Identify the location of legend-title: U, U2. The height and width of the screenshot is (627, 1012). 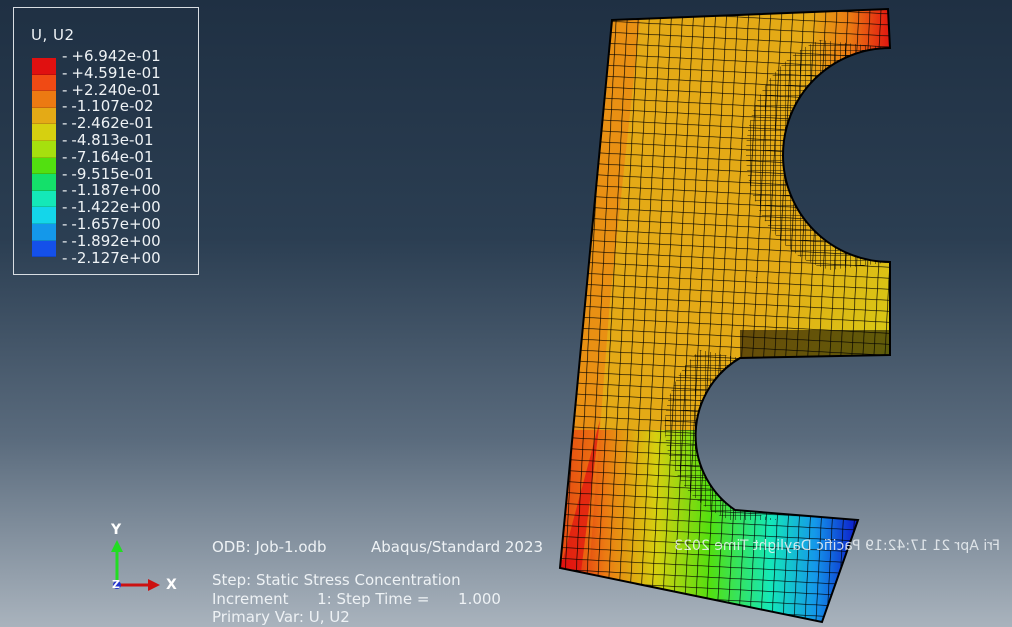
(53, 35).